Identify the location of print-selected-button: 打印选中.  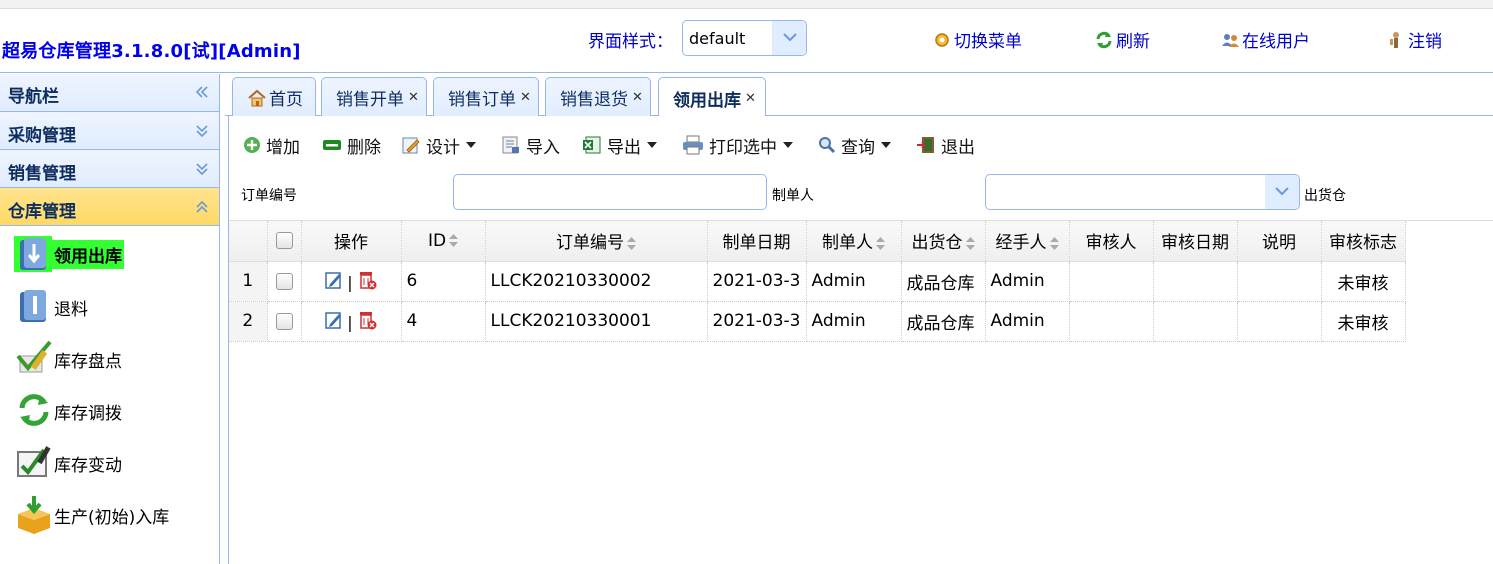
(740, 145).